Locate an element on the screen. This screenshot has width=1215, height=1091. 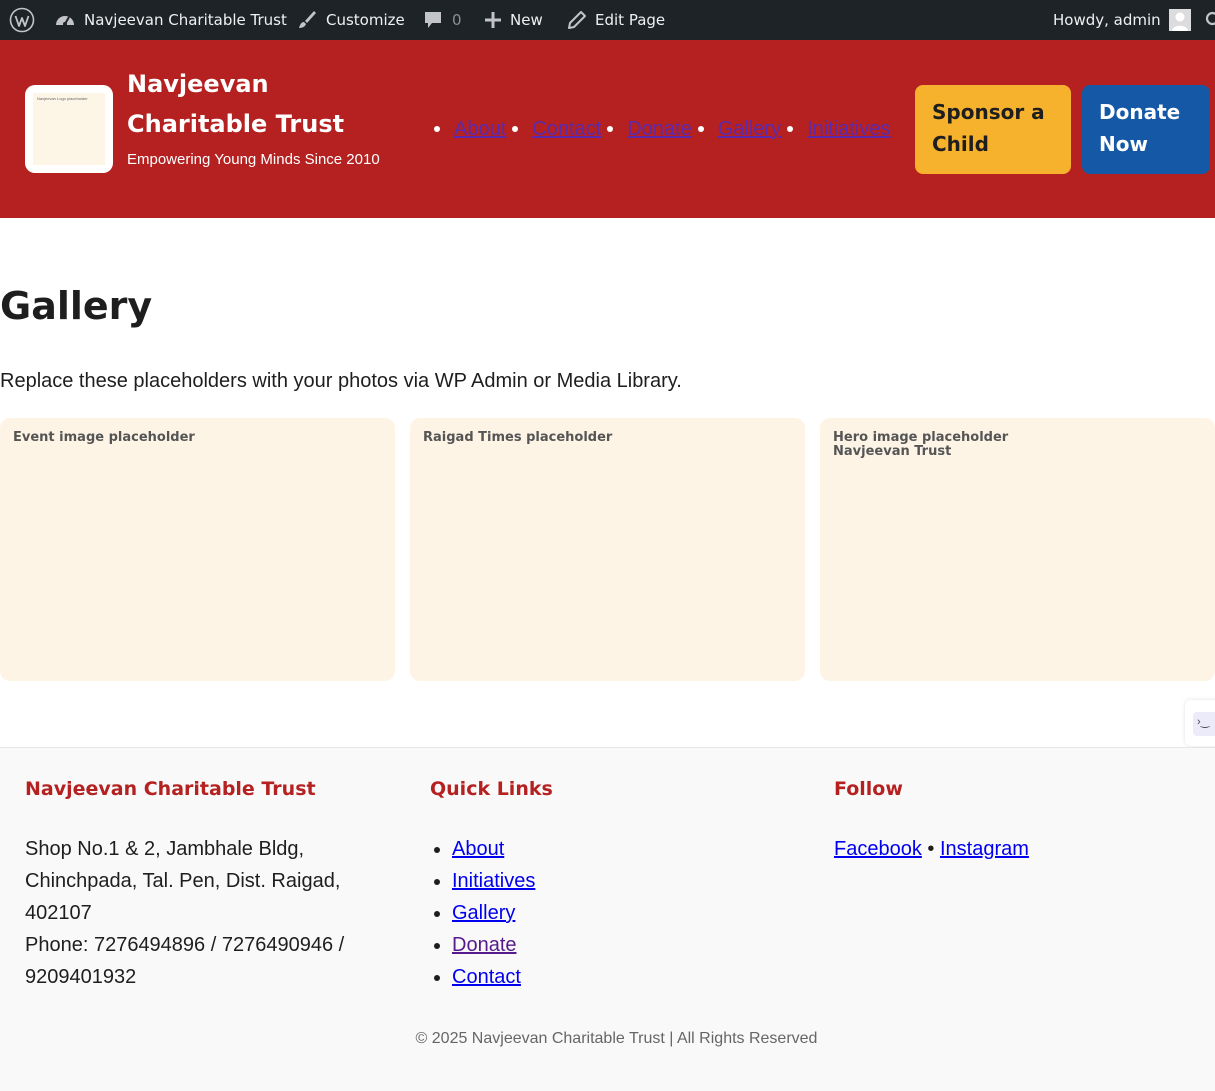
customize-link: Customize is located at coordinates (350, 20).